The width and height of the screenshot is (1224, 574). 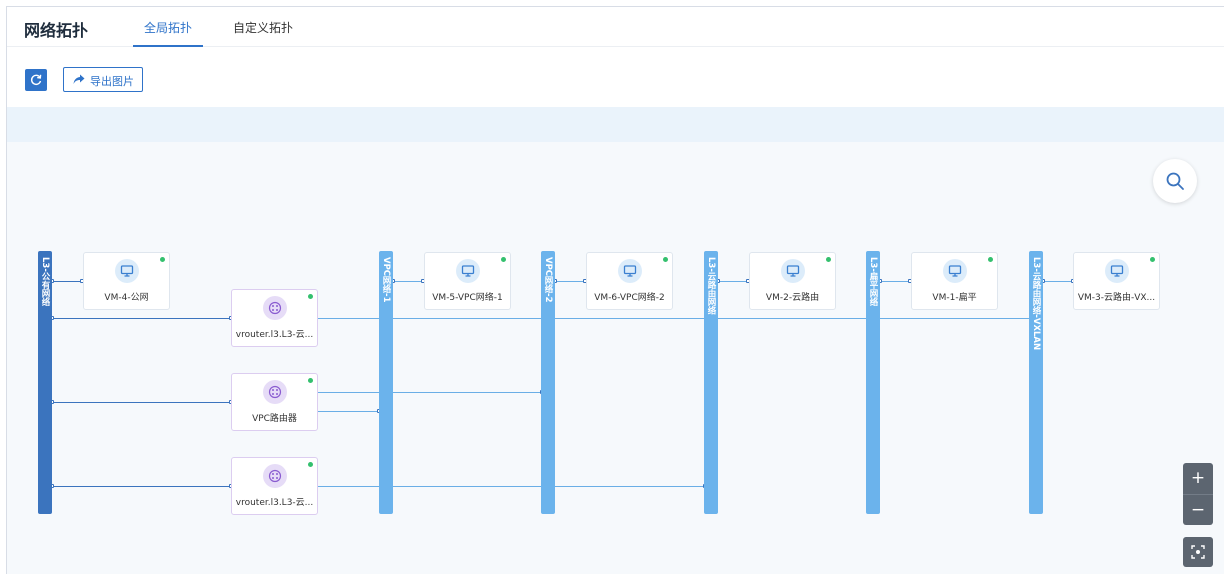 What do you see at coordinates (954, 298) in the screenshot?
I see `node-label: VM-1-扁平` at bounding box center [954, 298].